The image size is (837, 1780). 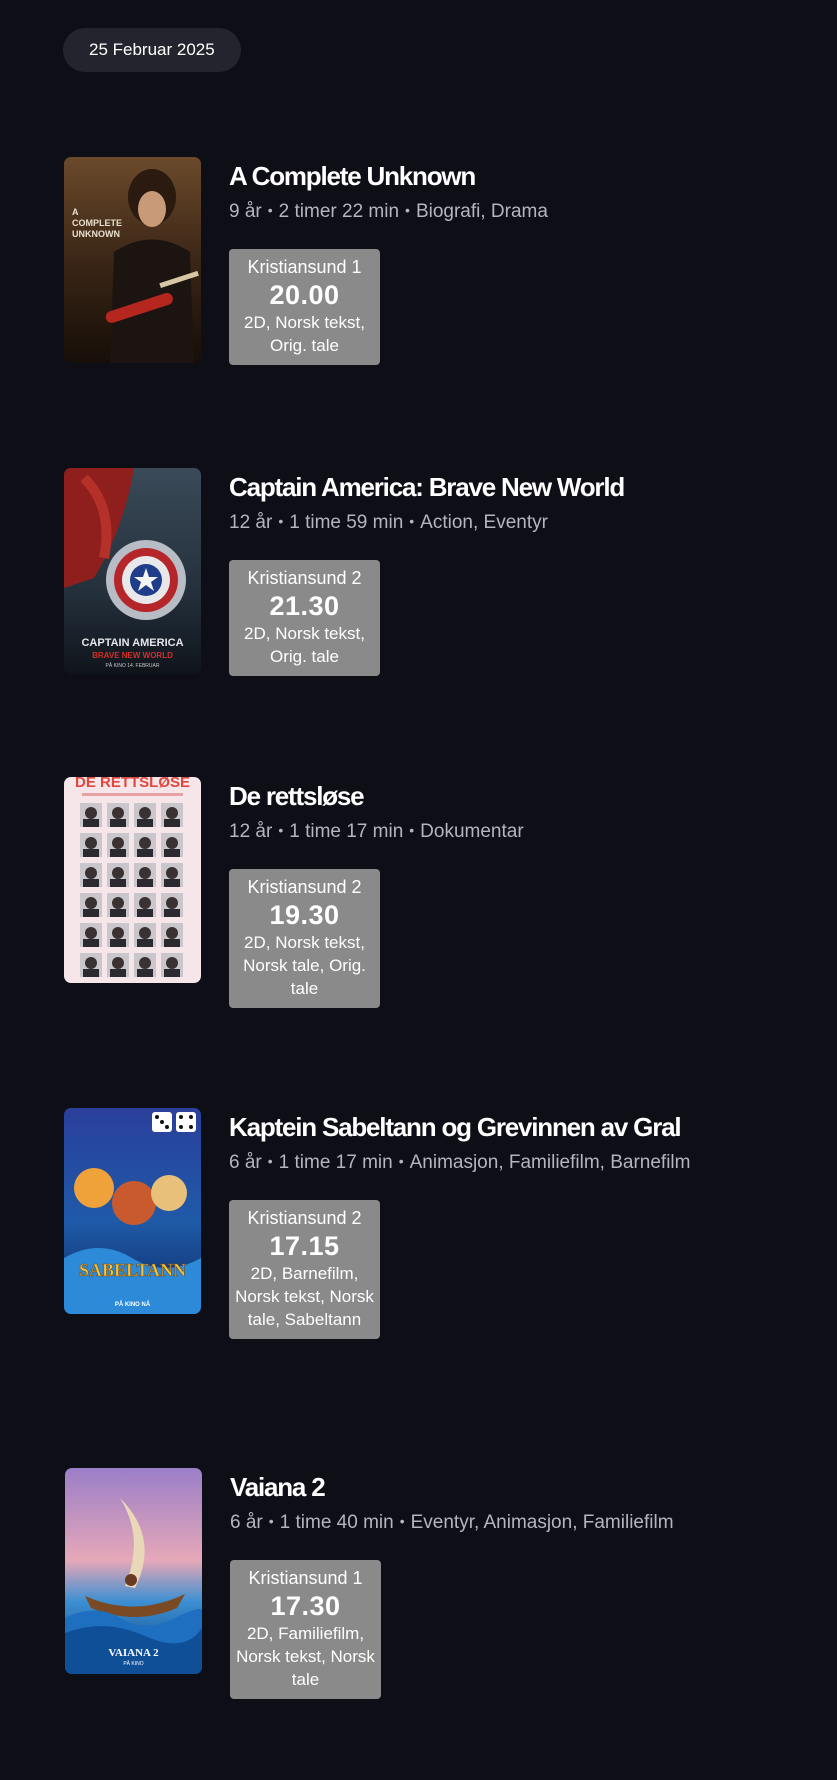 I want to click on movie-meta: 12 år • 1 time 17 min • Dokumentar, so click(x=524, y=831).